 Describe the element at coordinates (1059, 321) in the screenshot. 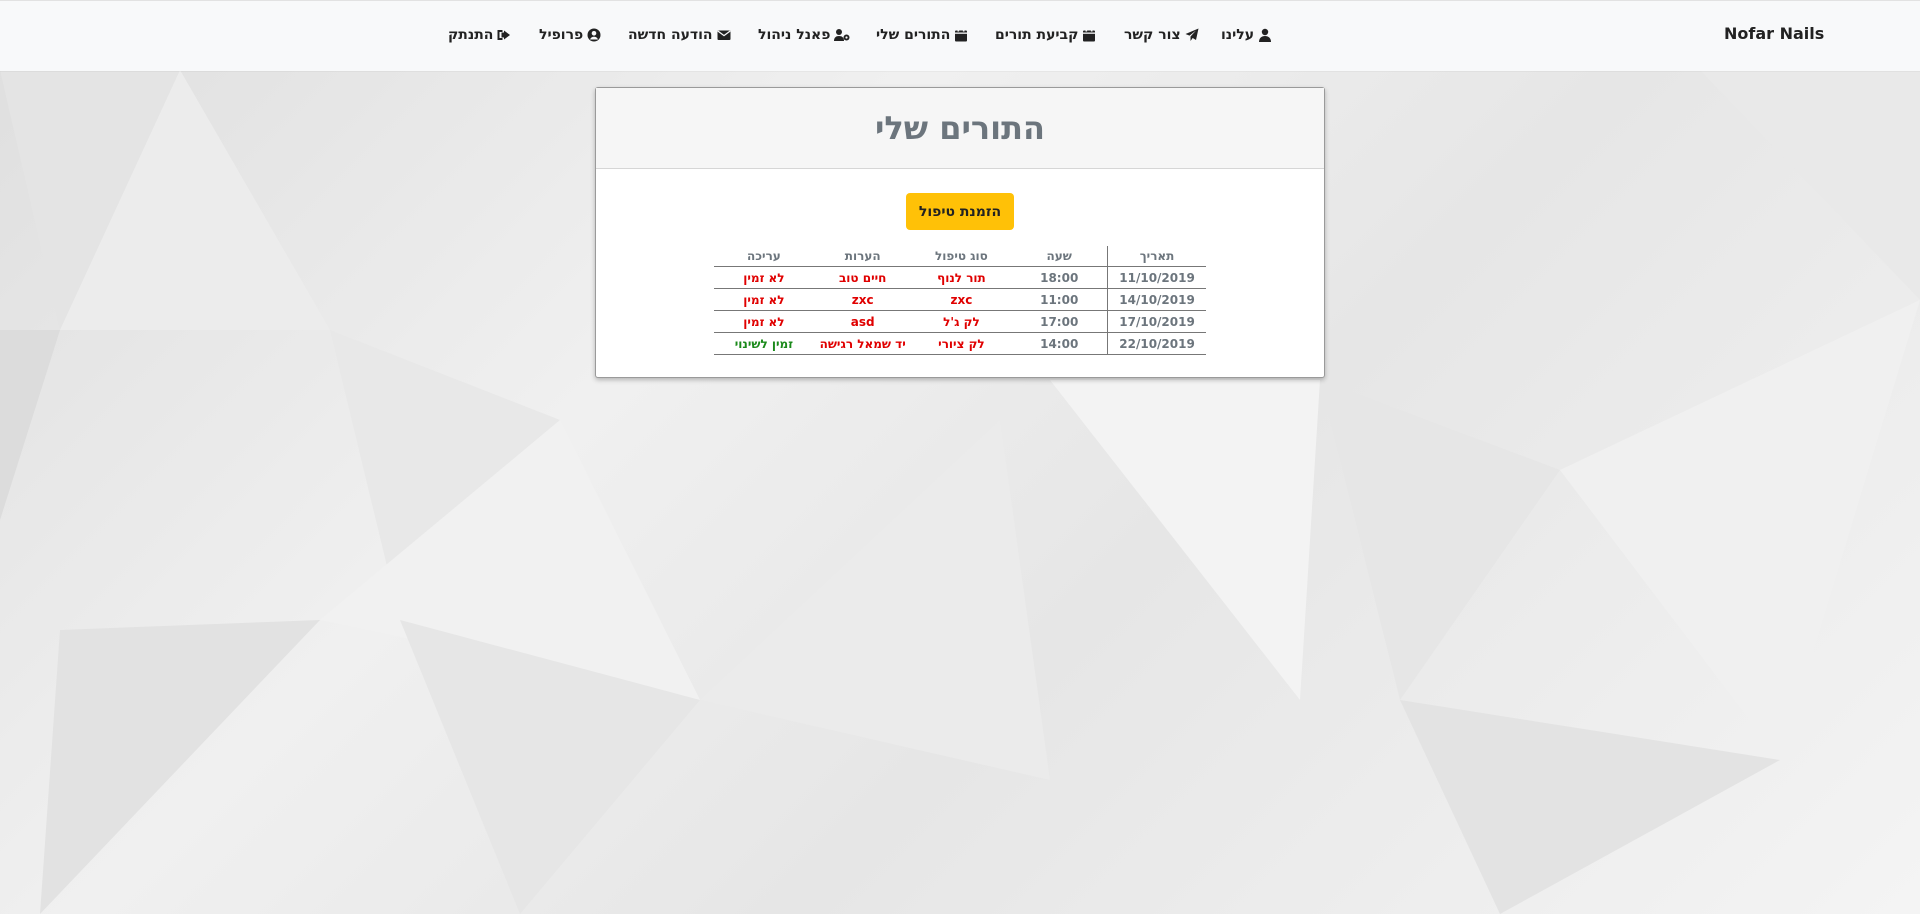

I see `appointment-time: 17:00` at that location.